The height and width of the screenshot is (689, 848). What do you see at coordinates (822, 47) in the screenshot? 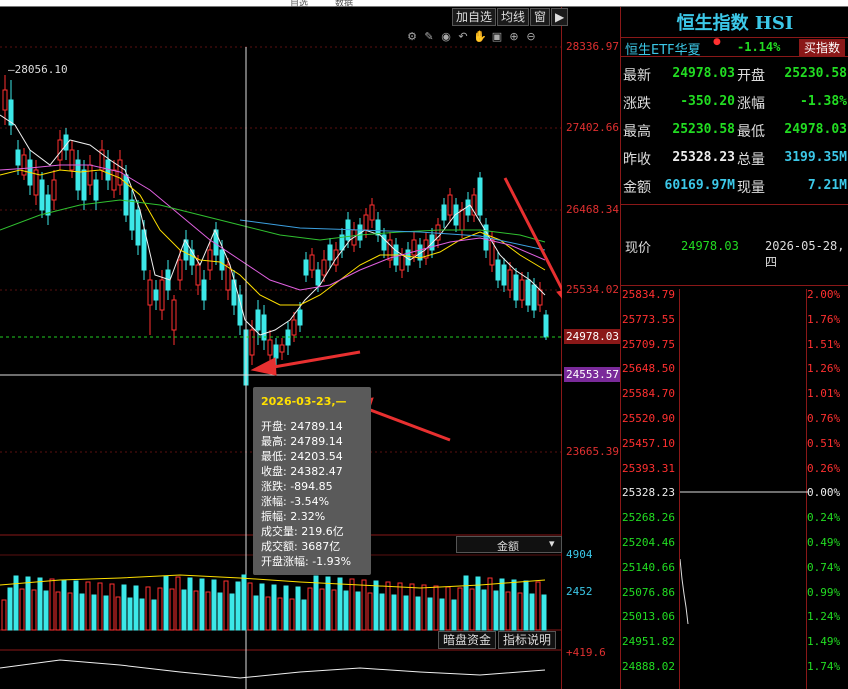
I see `buy-index-button: 买指数` at bounding box center [822, 47].